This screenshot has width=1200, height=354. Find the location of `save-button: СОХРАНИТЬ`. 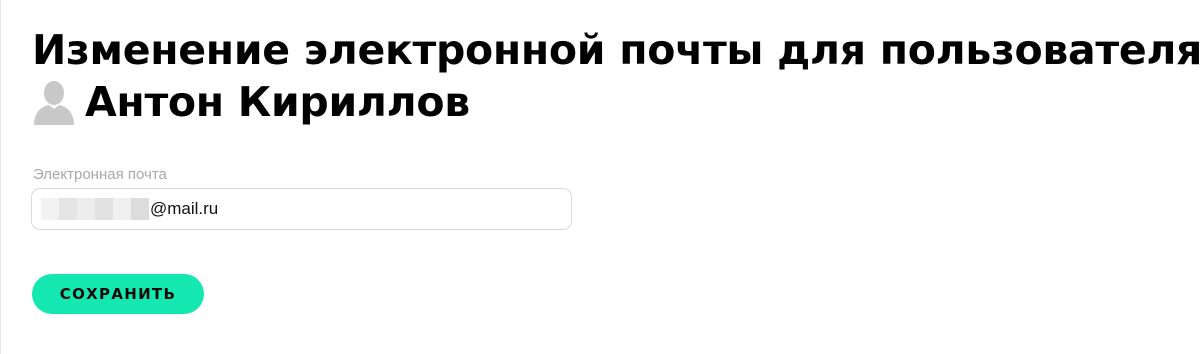

save-button: СОХРАНИТЬ is located at coordinates (118, 294).